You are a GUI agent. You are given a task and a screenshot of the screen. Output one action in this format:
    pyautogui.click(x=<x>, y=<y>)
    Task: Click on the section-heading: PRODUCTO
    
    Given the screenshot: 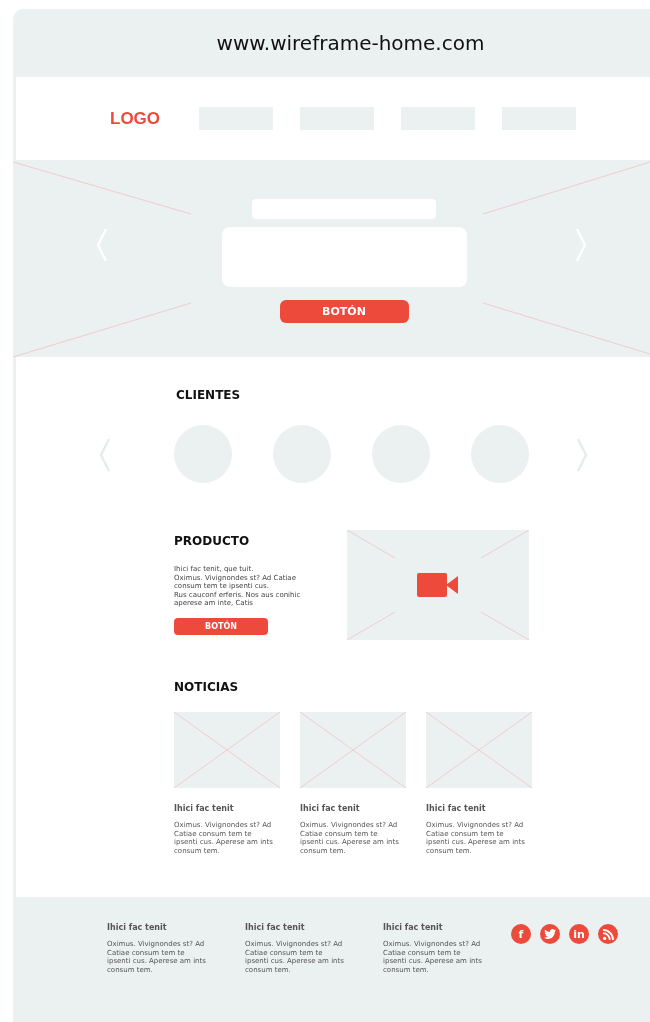 What is the action you would take?
    pyautogui.click(x=212, y=541)
    